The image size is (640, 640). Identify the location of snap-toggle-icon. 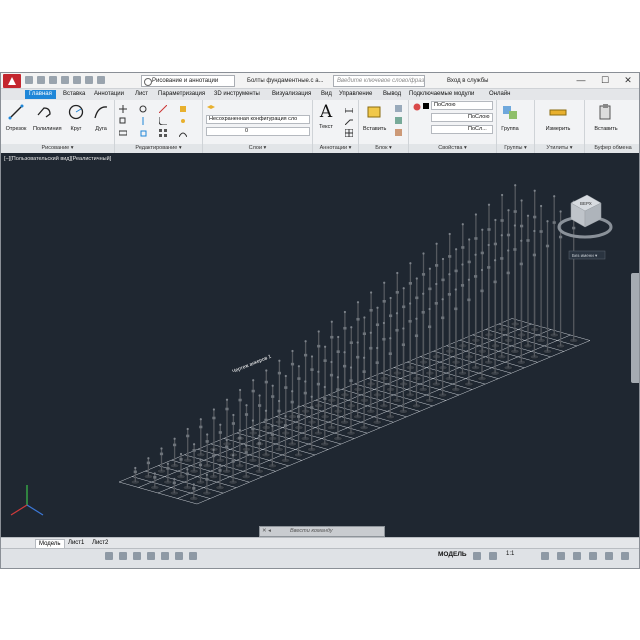
(123, 556).